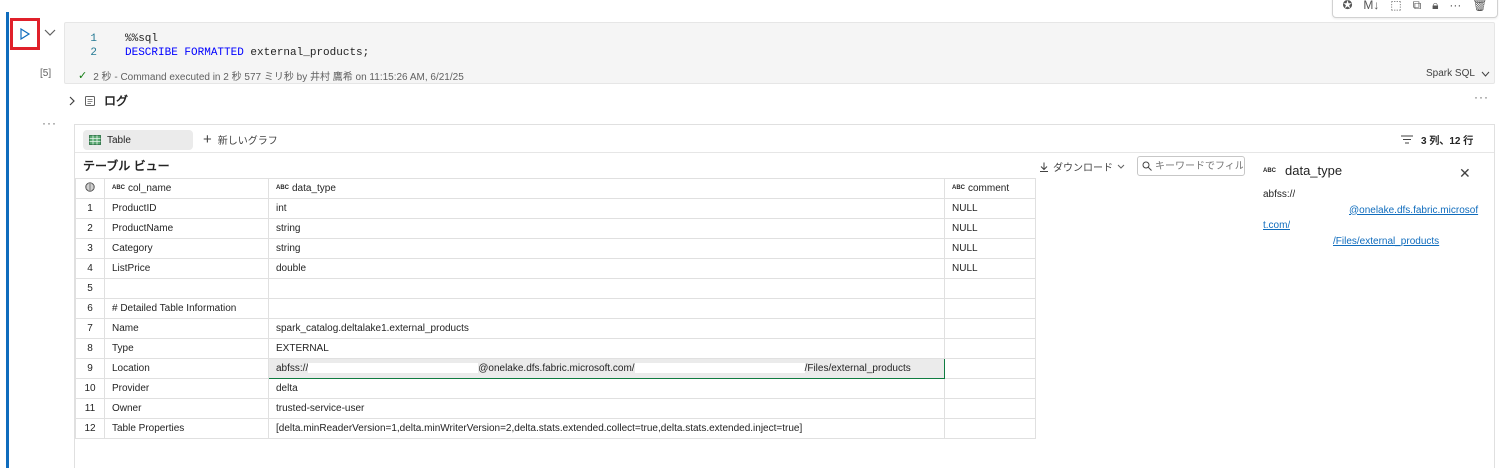 The height and width of the screenshot is (468, 1499). What do you see at coordinates (186, 348) in the screenshot?
I see `cell-col-name: Type` at bounding box center [186, 348].